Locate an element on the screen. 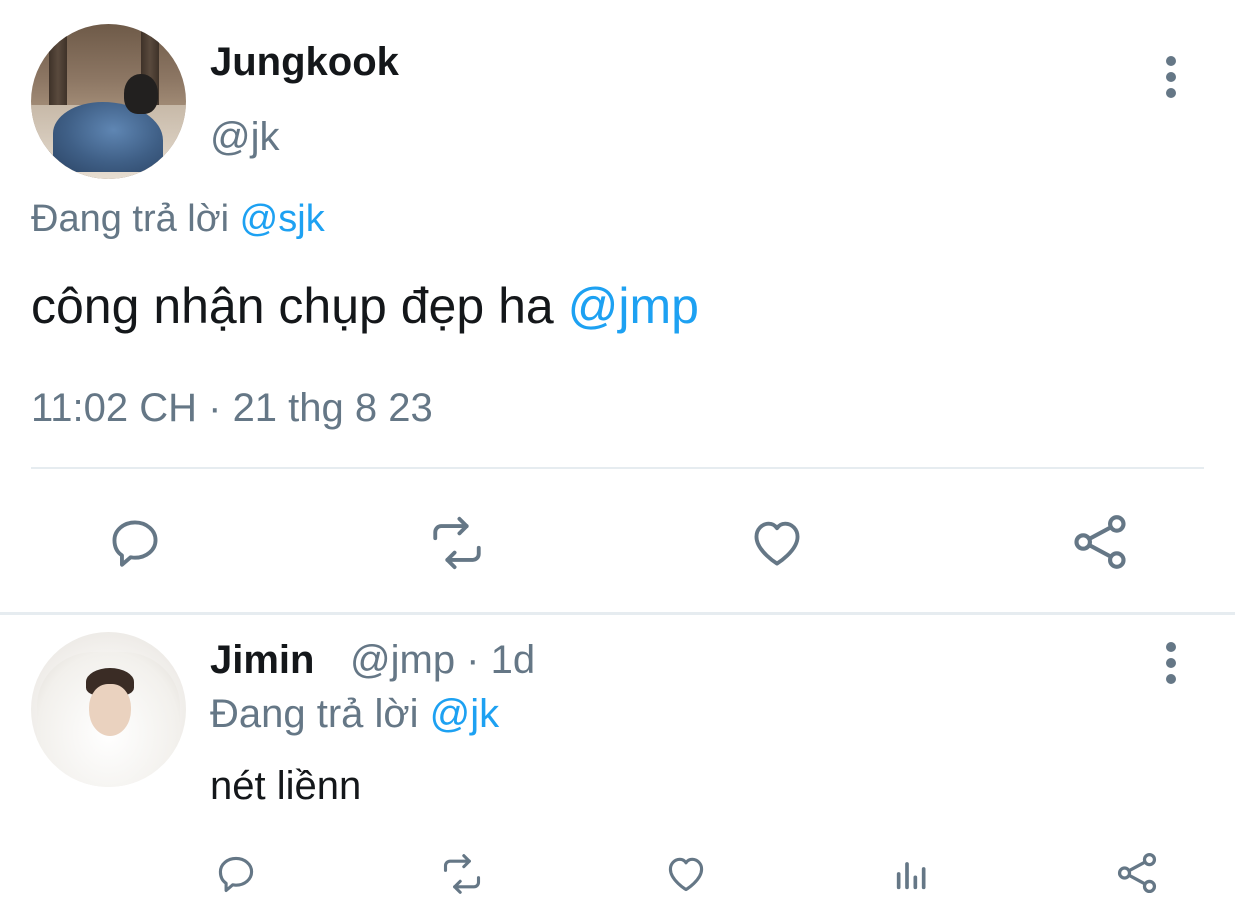 This screenshot has width=1235, height=924. reply-text: nét liềnn is located at coordinates (286, 786).